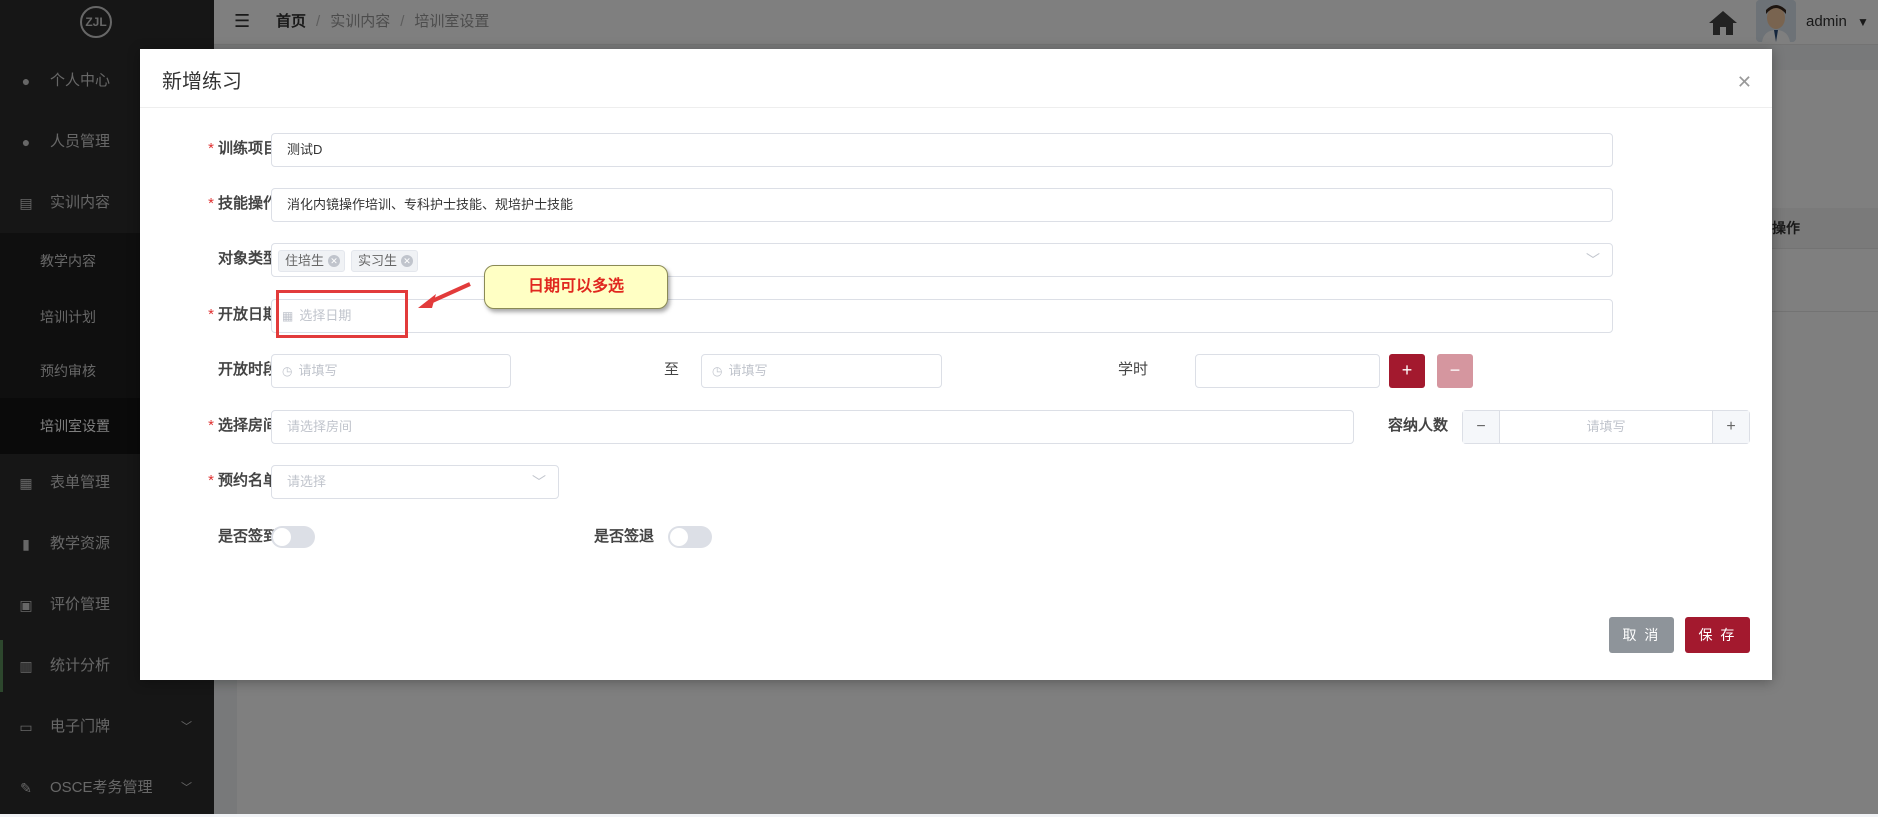 The width and height of the screenshot is (1878, 817). What do you see at coordinates (956, 107) in the screenshot?
I see `dialog-divider` at bounding box center [956, 107].